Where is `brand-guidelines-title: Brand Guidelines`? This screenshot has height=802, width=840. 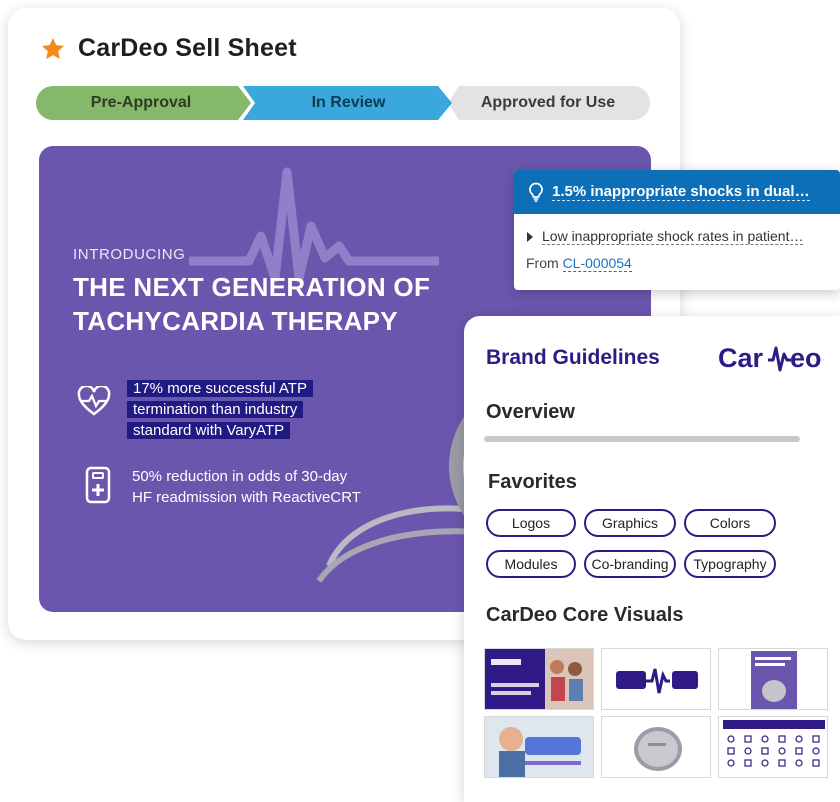 brand-guidelines-title: Brand Guidelines is located at coordinates (573, 357).